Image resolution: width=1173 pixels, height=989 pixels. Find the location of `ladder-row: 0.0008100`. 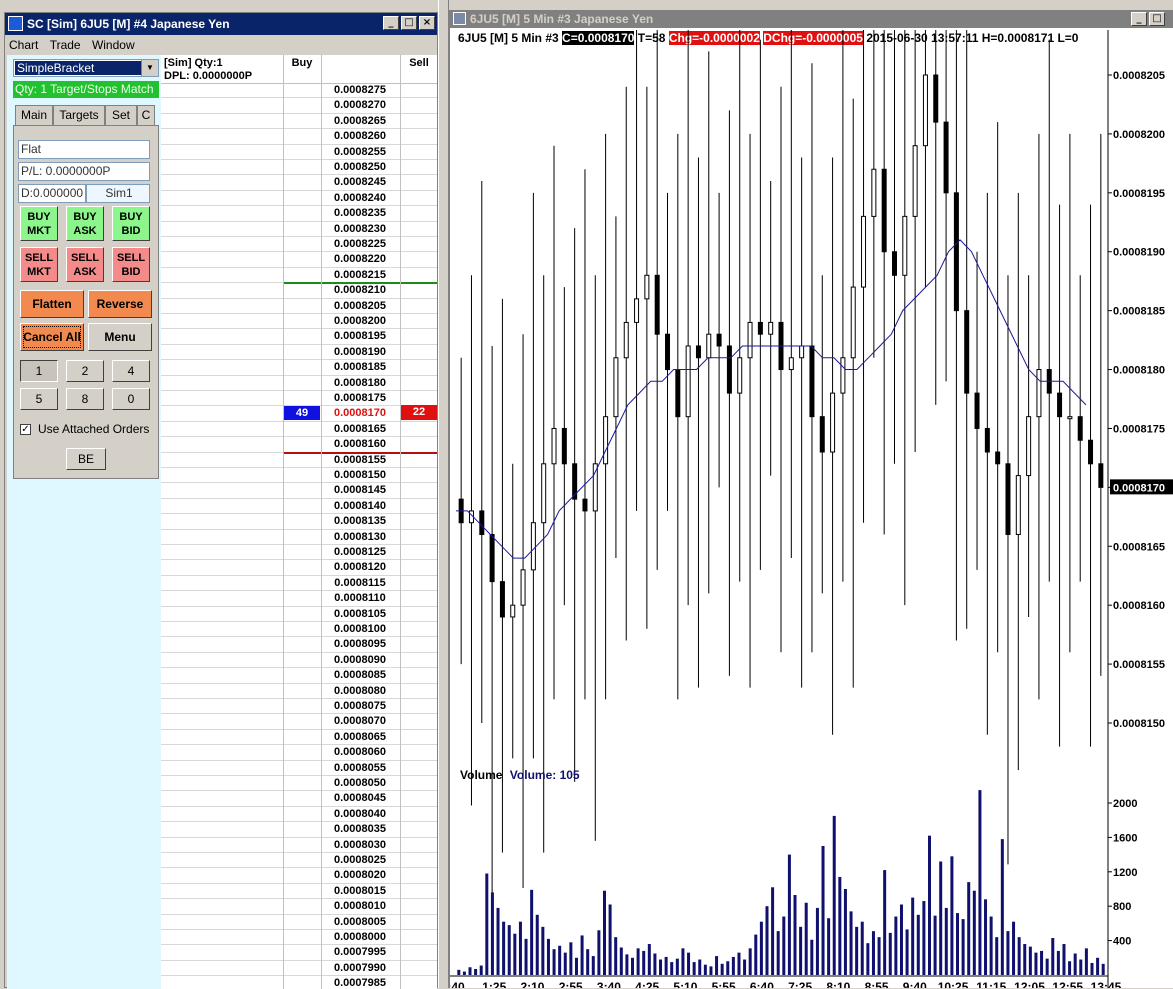

ladder-row: 0.0008100 is located at coordinates (299, 630).